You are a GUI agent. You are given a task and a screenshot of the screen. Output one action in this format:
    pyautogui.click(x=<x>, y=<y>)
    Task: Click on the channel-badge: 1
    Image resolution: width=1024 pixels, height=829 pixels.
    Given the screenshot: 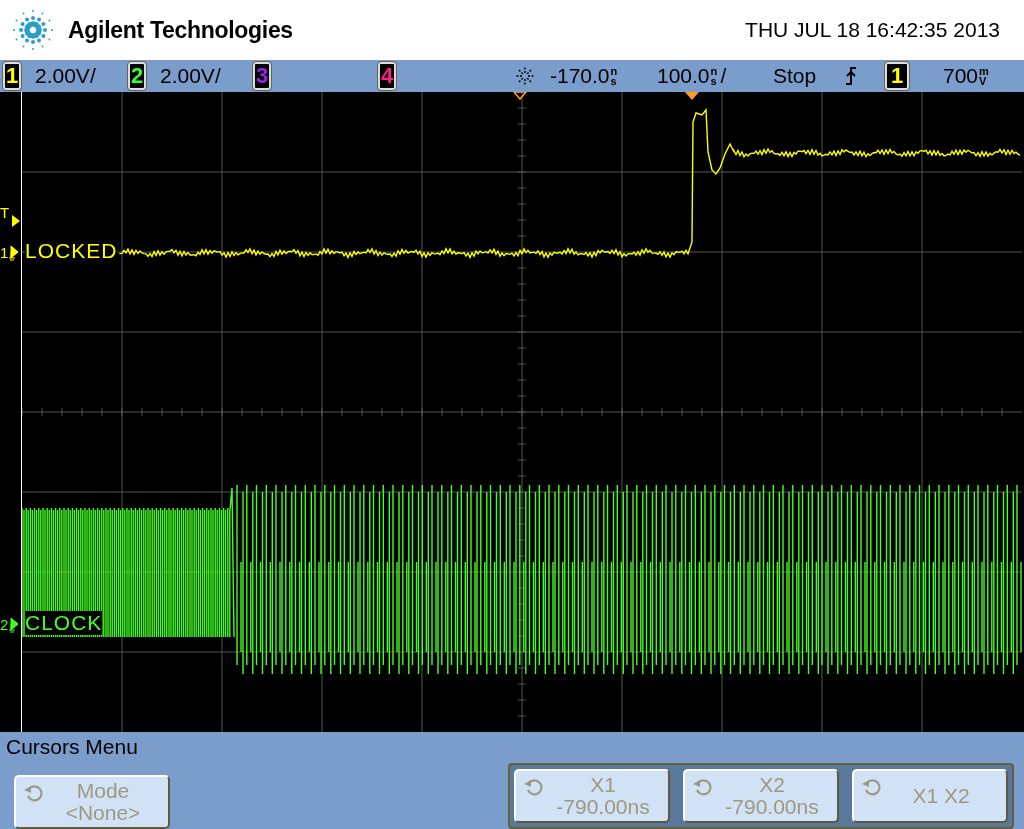 What is the action you would take?
    pyautogui.click(x=12, y=76)
    